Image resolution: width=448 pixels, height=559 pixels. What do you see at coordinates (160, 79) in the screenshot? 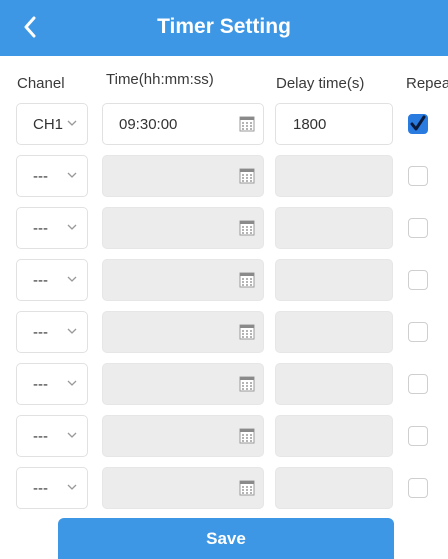
I see `column-header-time: Time(hh:mm:ss)` at bounding box center [160, 79].